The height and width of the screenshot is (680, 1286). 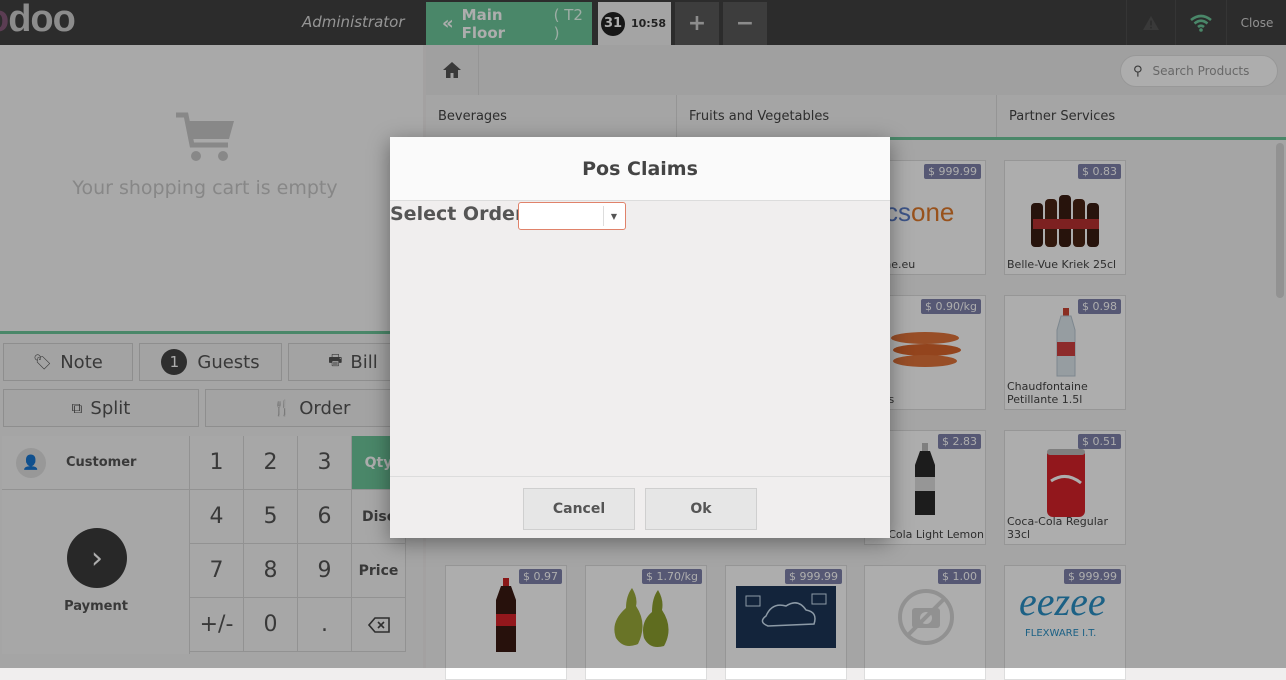 I want to click on cancel-button: Cancel, so click(x=579, y=509).